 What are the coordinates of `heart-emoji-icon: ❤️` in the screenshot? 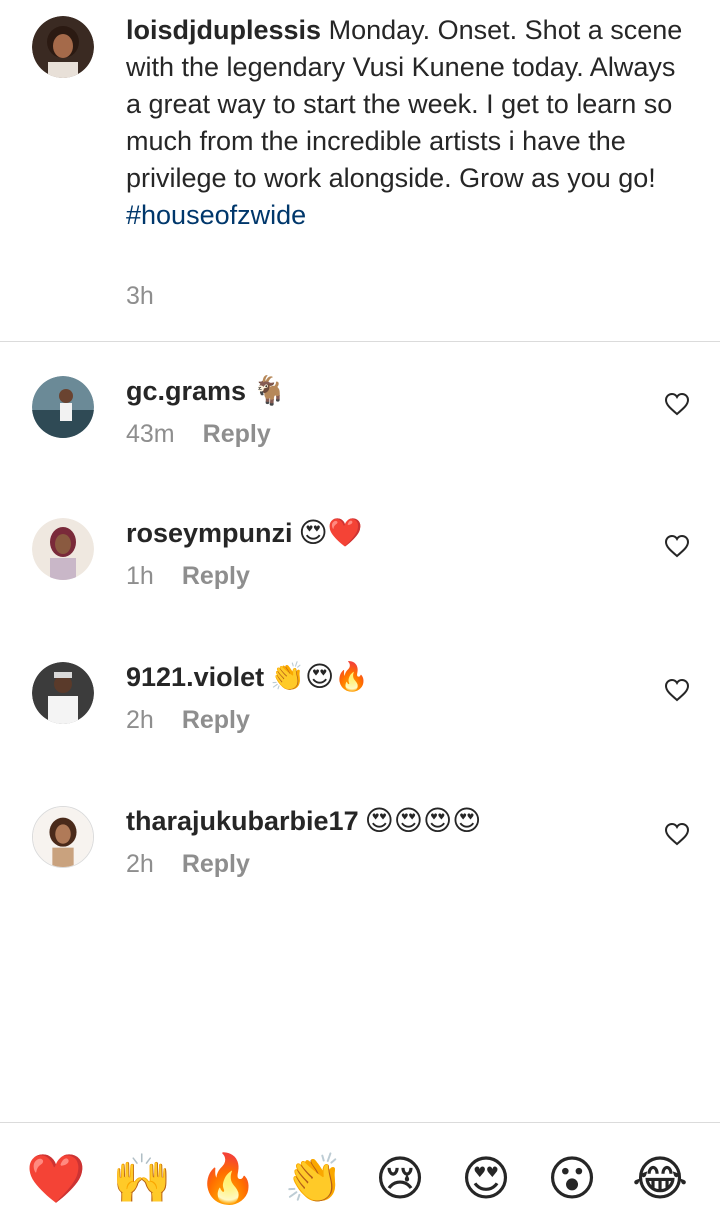 It's located at (56, 1179).